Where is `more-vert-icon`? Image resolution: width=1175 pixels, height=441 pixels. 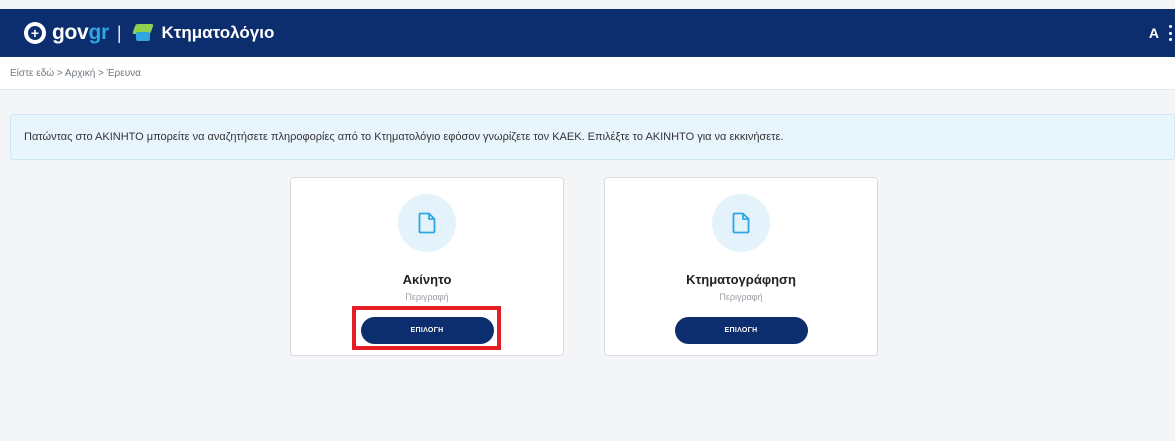 more-vert-icon is located at coordinates (1171, 33).